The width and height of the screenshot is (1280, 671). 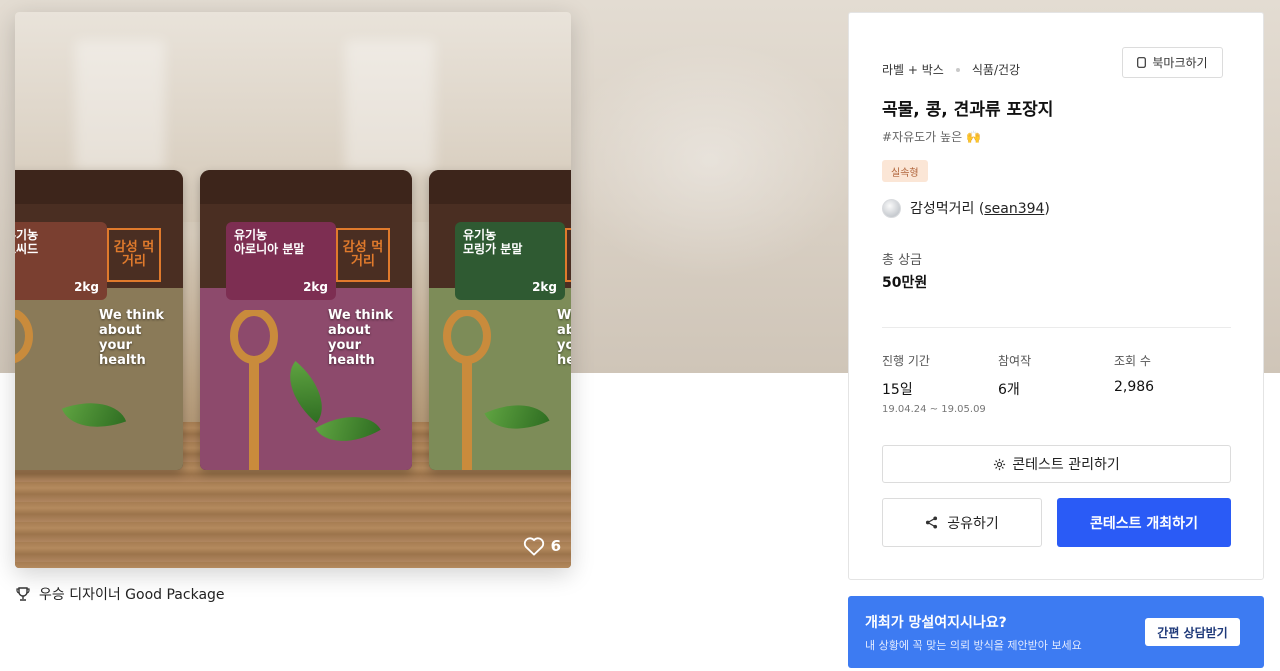 What do you see at coordinates (905, 171) in the screenshot?
I see `contest-type-badge: 실속형` at bounding box center [905, 171].